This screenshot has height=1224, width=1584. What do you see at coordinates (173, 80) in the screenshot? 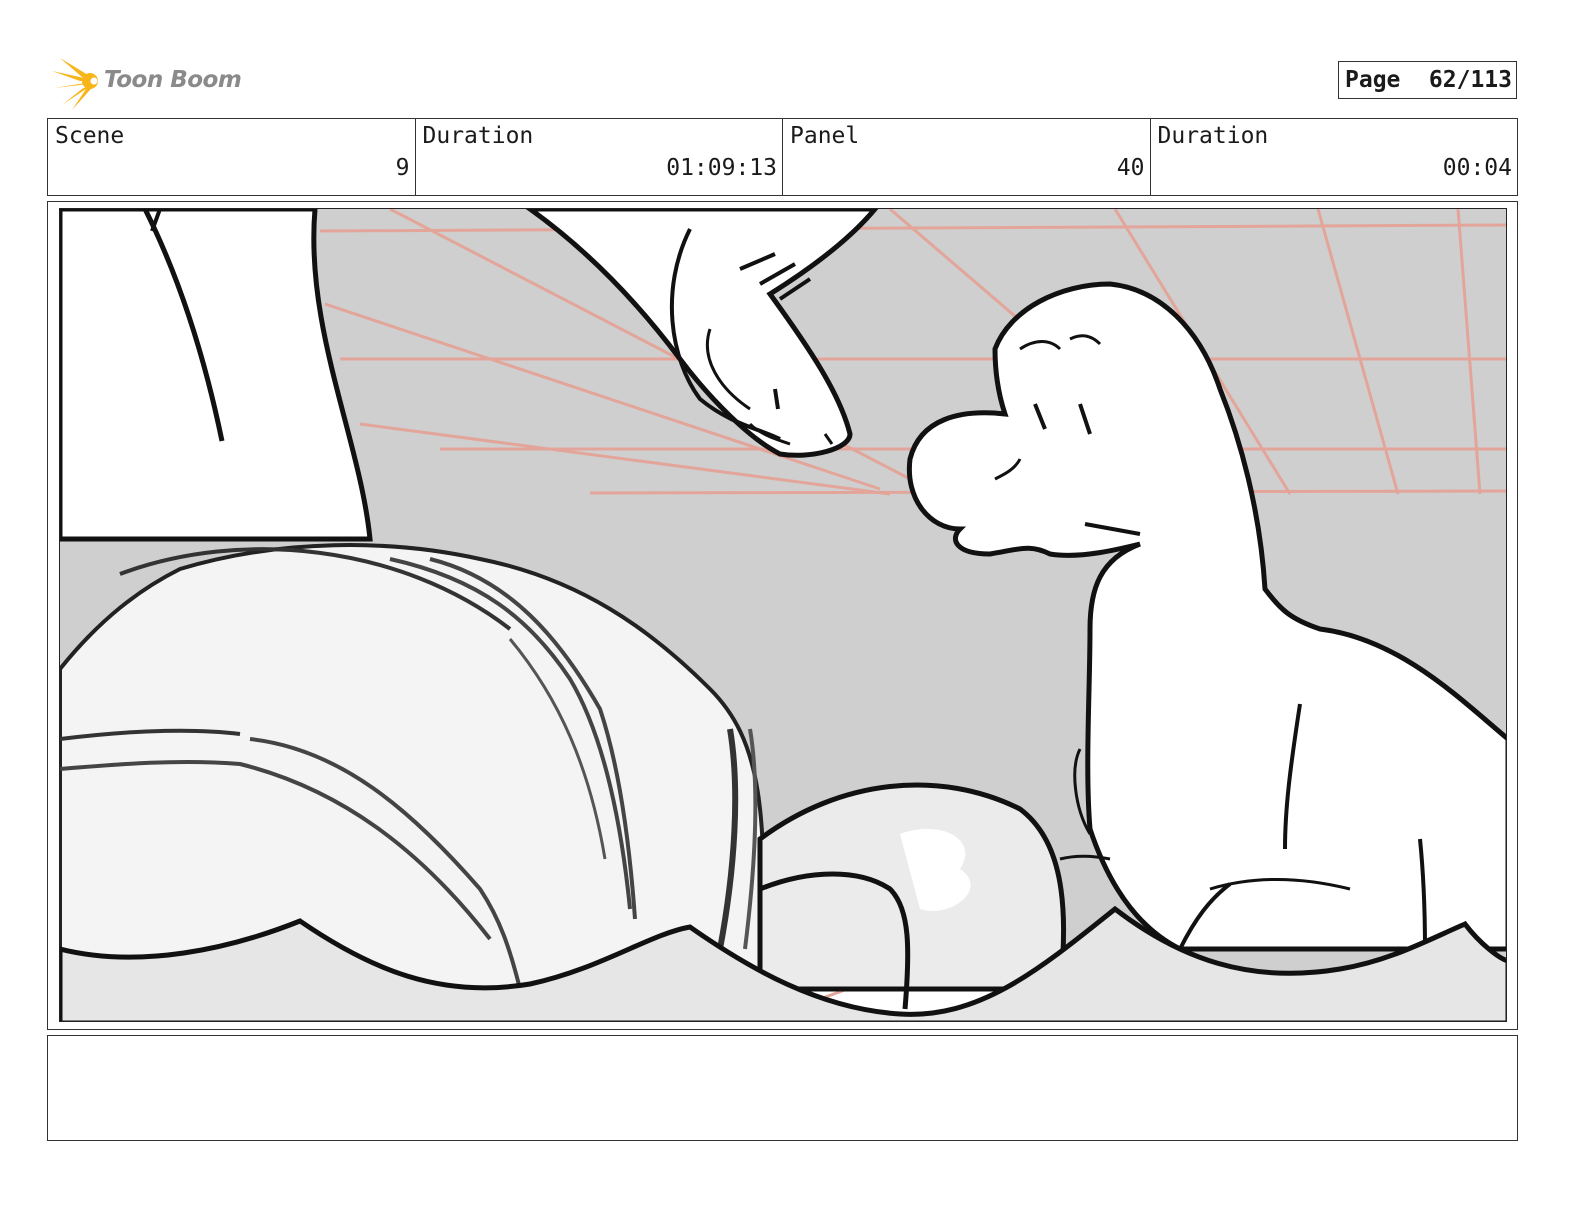
I see `logo-text: Toon Boom` at bounding box center [173, 80].